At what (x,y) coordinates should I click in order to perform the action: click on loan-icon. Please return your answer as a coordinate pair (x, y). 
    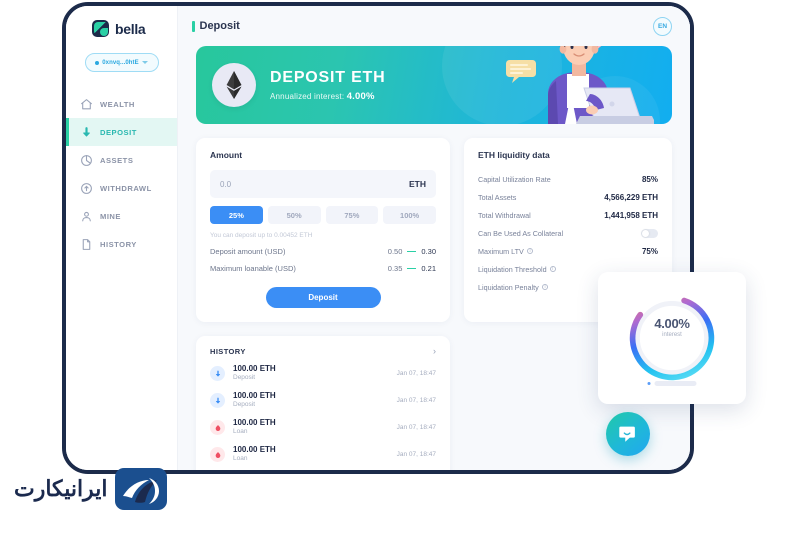
    Looking at the image, I should click on (217, 427).